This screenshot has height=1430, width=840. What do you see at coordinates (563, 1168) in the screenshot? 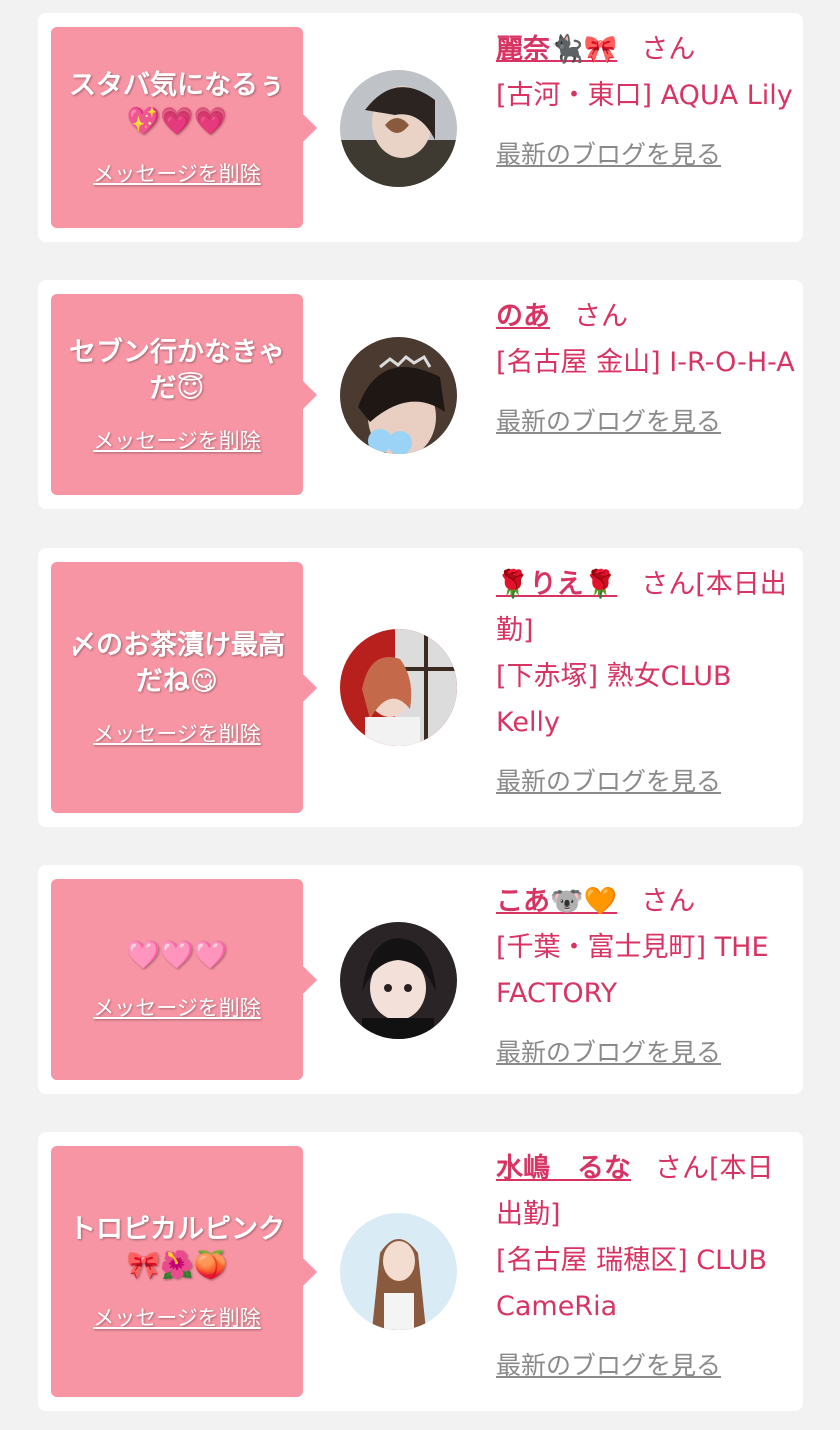
I see `sender-name-link: 水嶋 るな` at bounding box center [563, 1168].